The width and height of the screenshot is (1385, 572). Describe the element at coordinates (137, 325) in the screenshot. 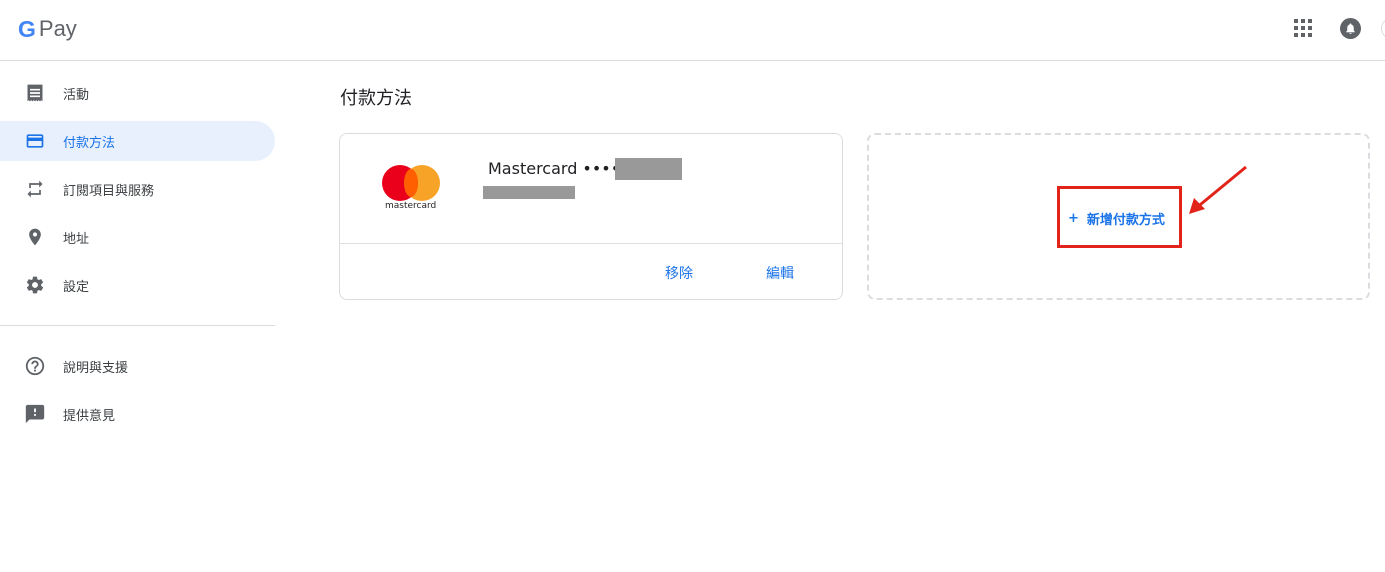

I see `sidebar-divider` at that location.